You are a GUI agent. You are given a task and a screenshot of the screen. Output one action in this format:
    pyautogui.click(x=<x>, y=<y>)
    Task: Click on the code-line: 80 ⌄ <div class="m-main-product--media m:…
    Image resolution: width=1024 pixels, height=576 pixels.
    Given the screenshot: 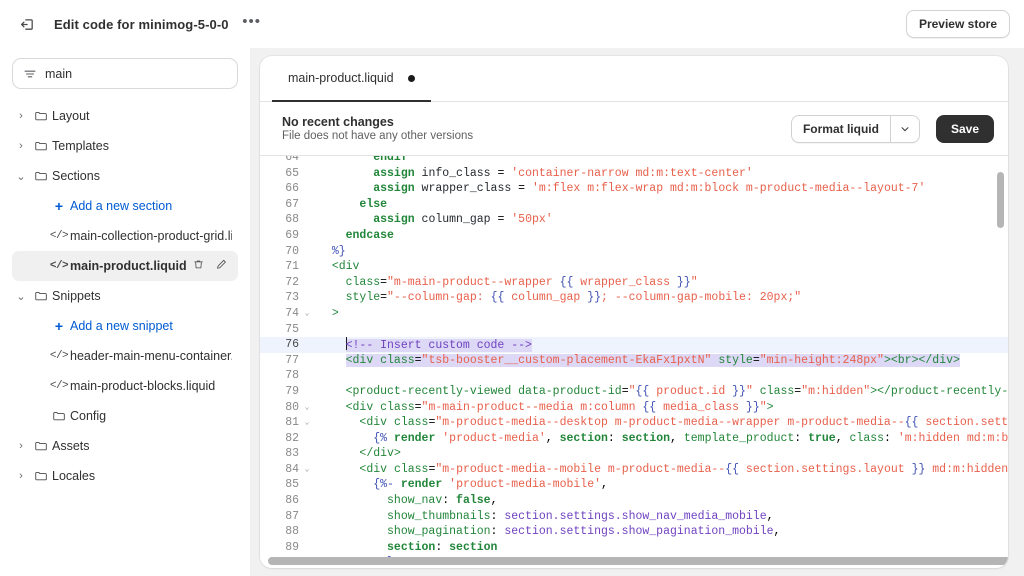 What is the action you would take?
    pyautogui.click(x=634, y=408)
    